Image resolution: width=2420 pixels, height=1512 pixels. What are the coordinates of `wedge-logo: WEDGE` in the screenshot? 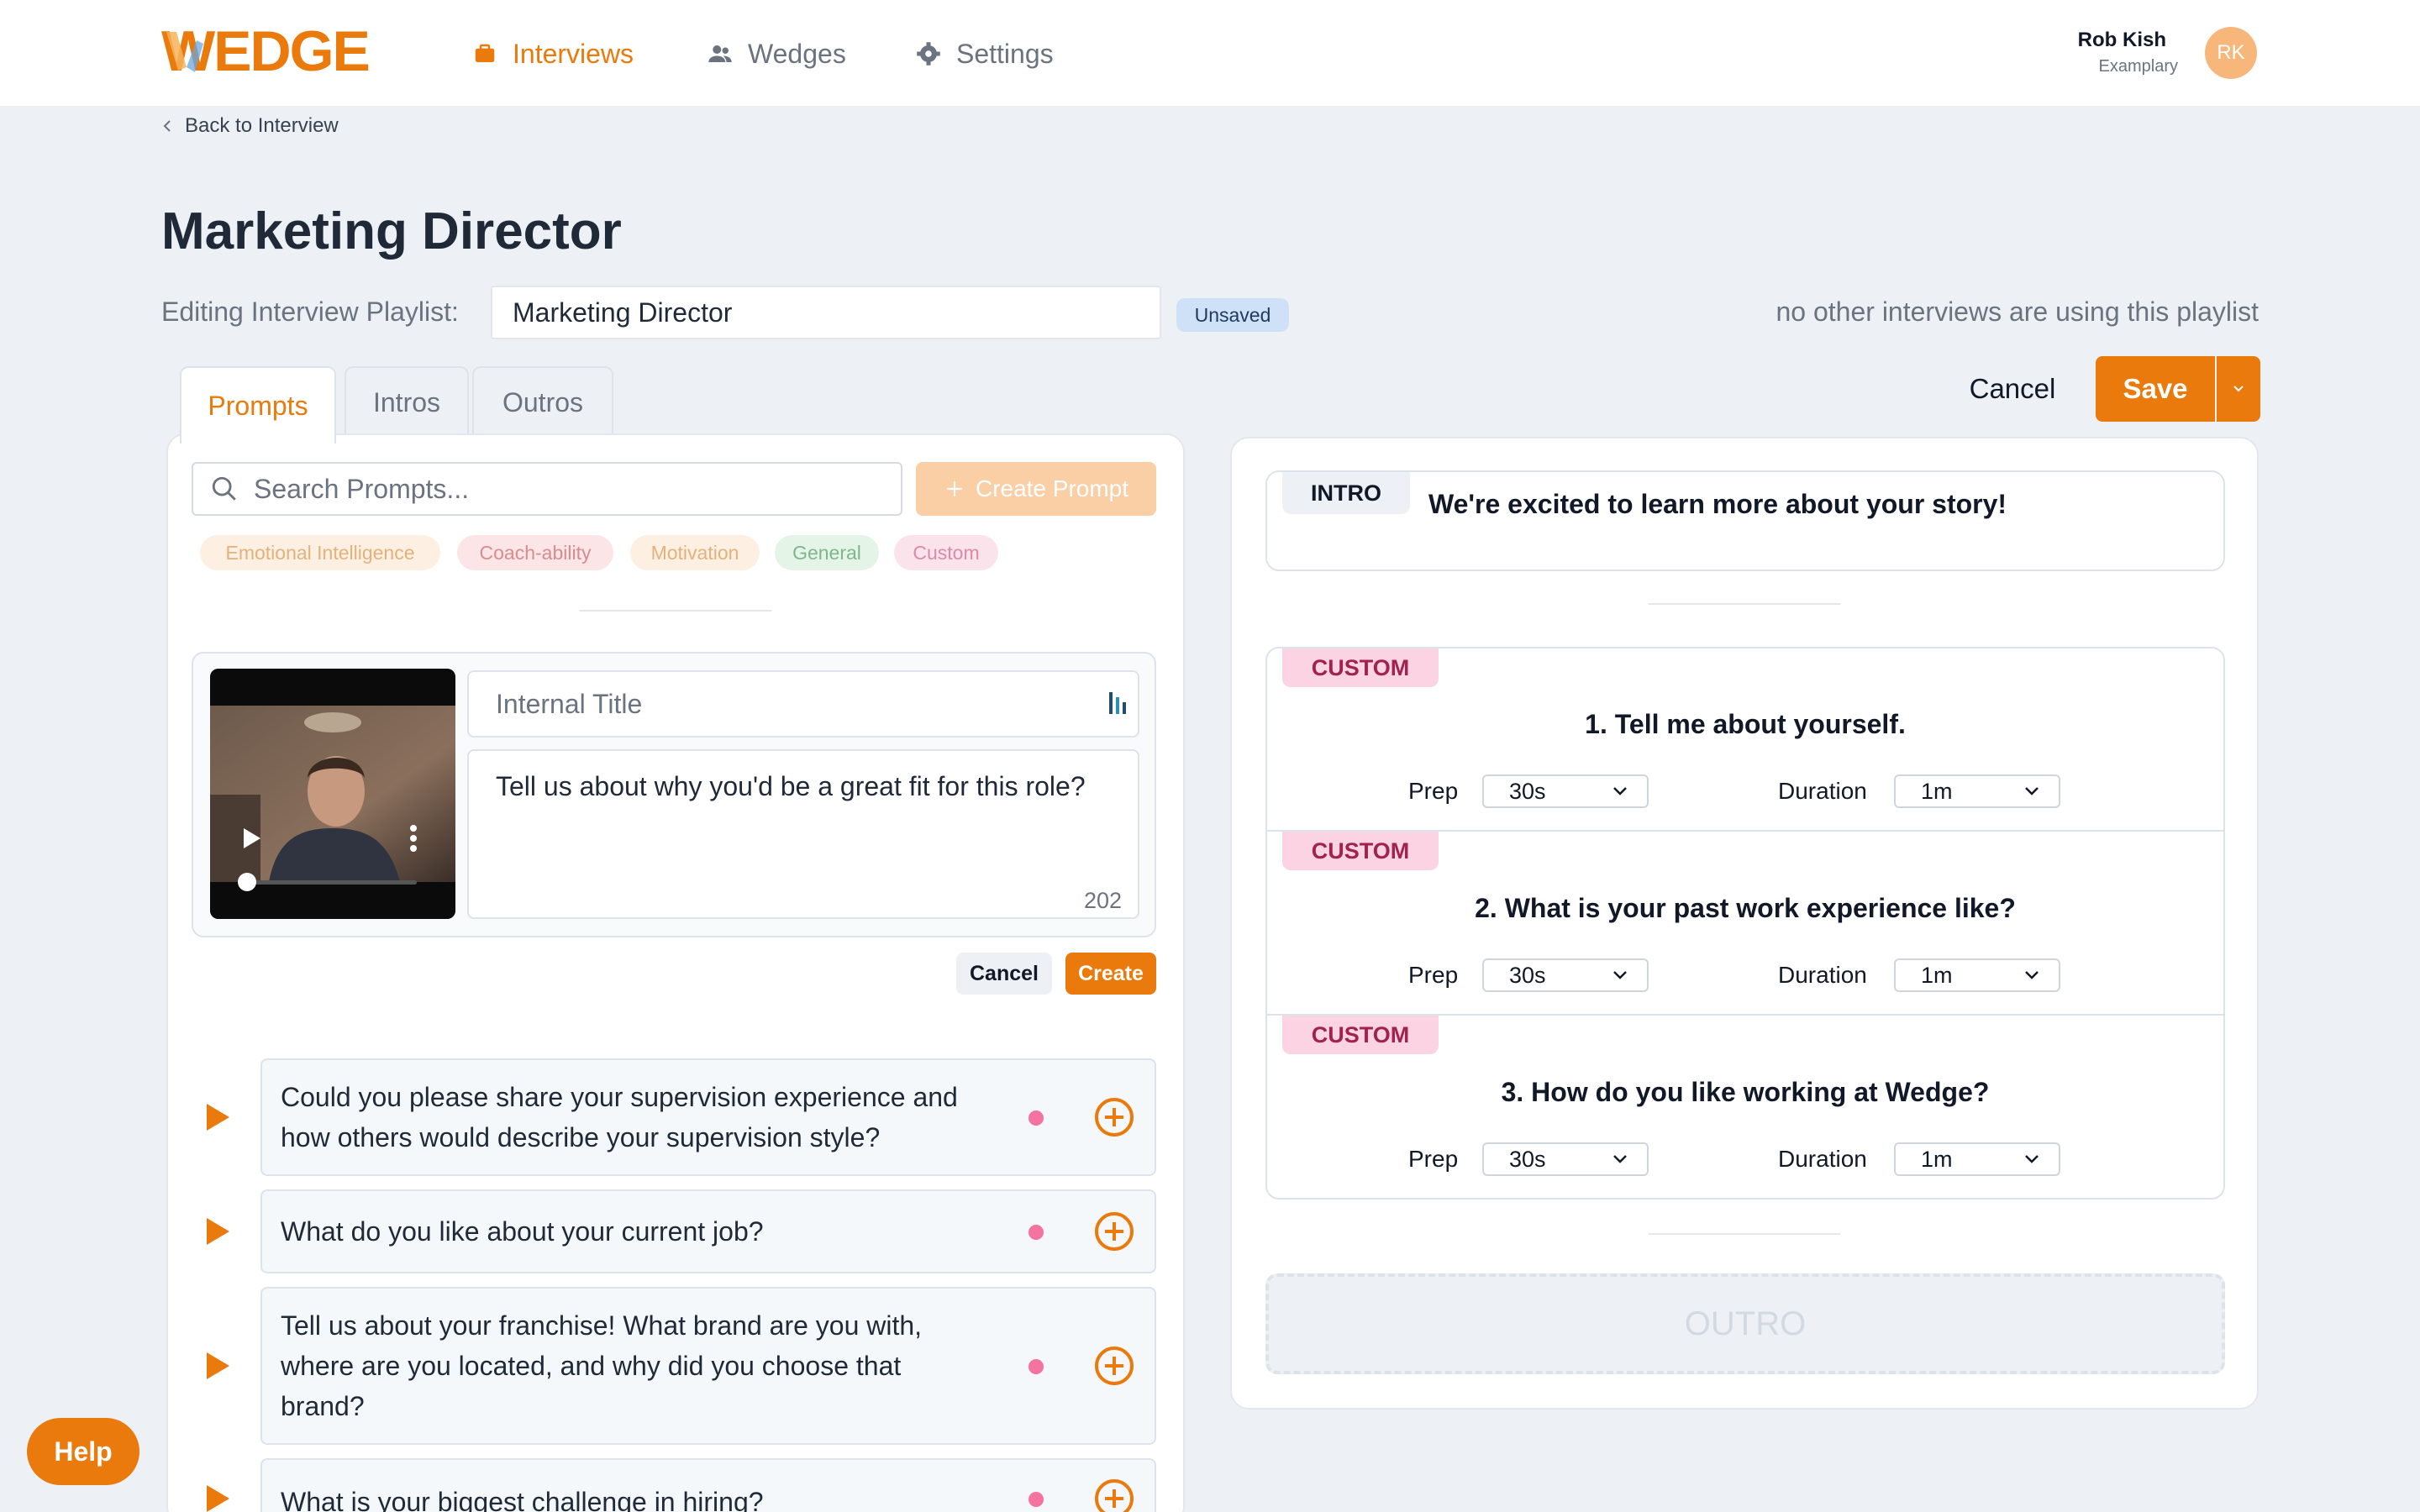 It's located at (274, 50).